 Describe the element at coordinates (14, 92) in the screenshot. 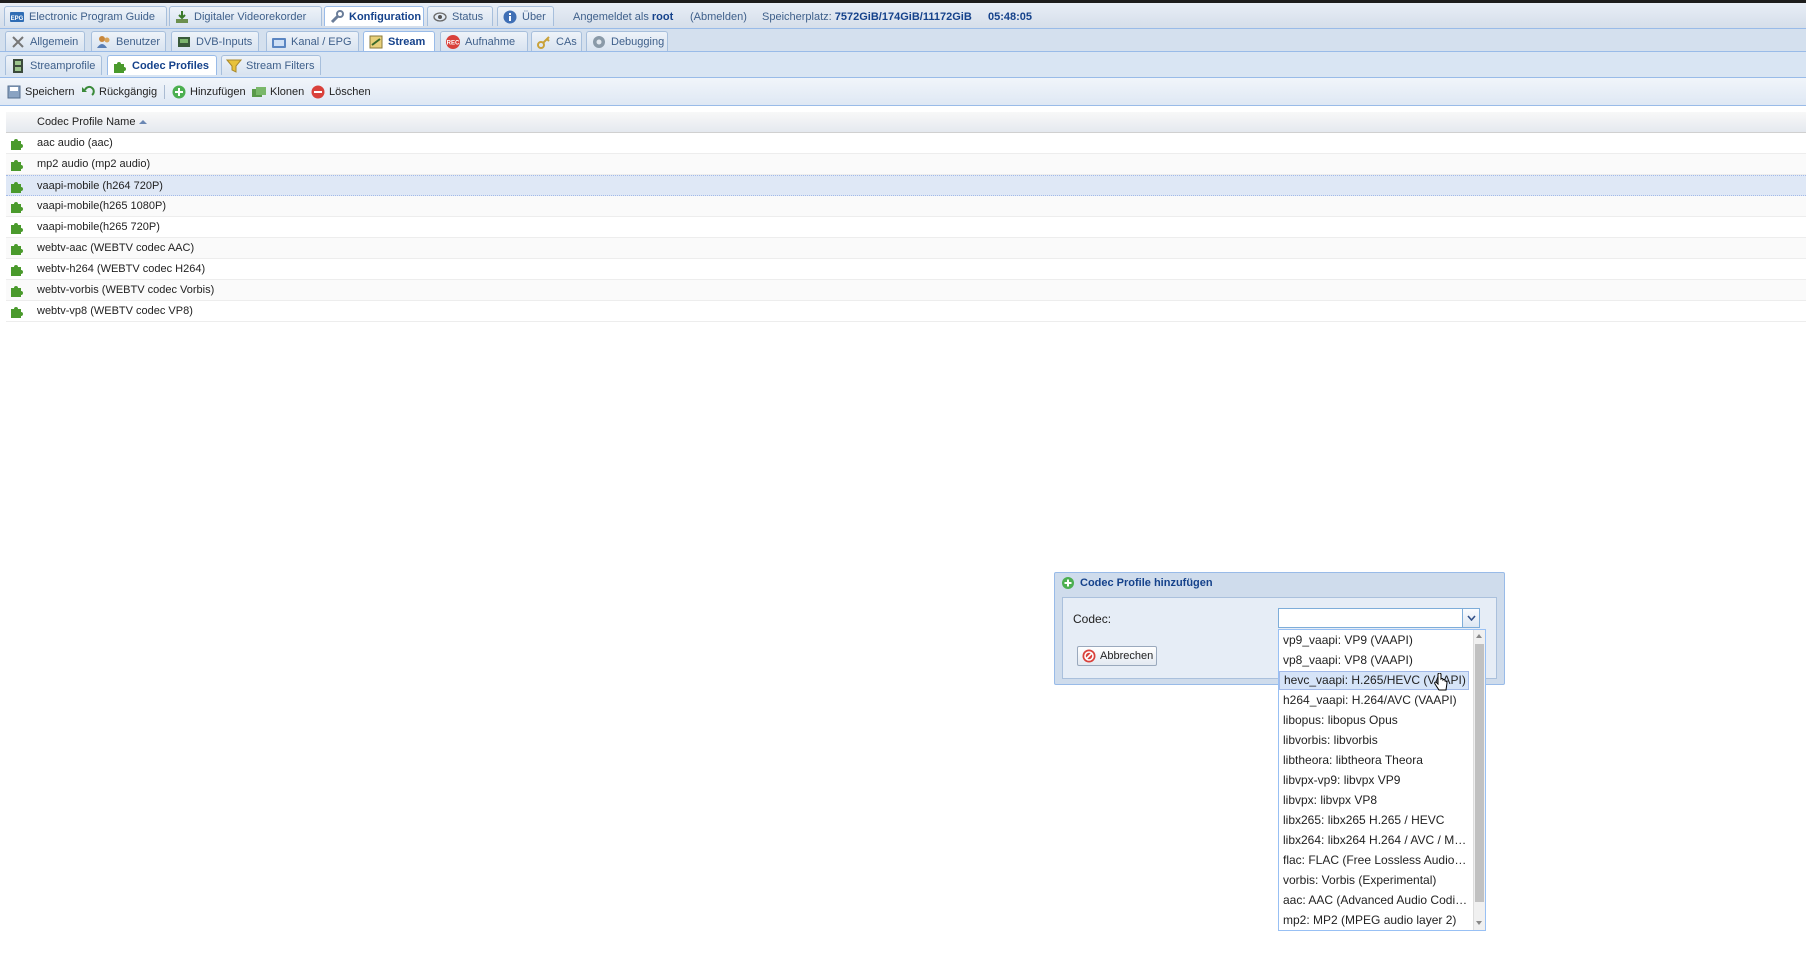

I see `save-icon` at that location.